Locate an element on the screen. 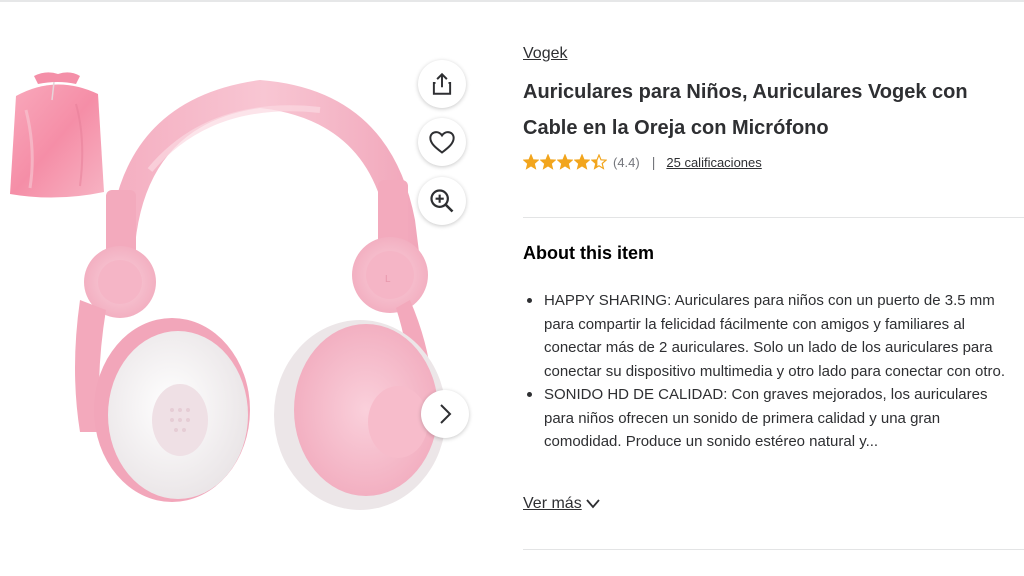 The width and height of the screenshot is (1024, 576). chevron-right-icon is located at coordinates (446, 414).